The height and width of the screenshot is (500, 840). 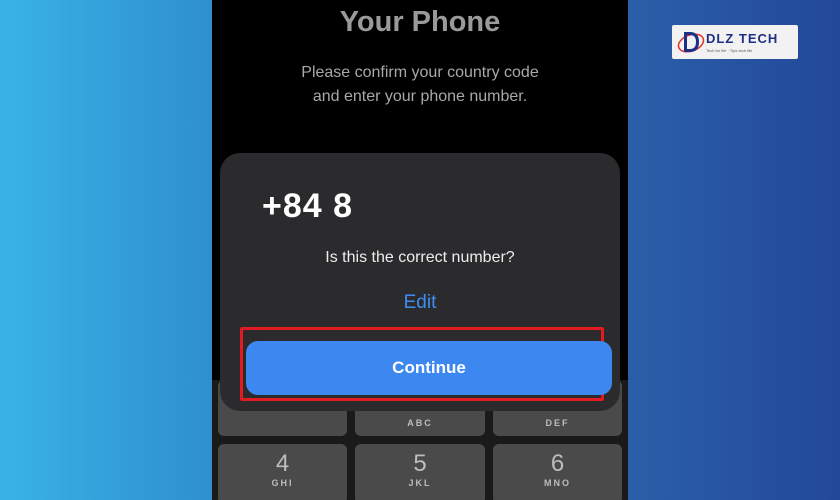 What do you see at coordinates (282, 483) in the screenshot?
I see `keypad-key-letters: GHI` at bounding box center [282, 483].